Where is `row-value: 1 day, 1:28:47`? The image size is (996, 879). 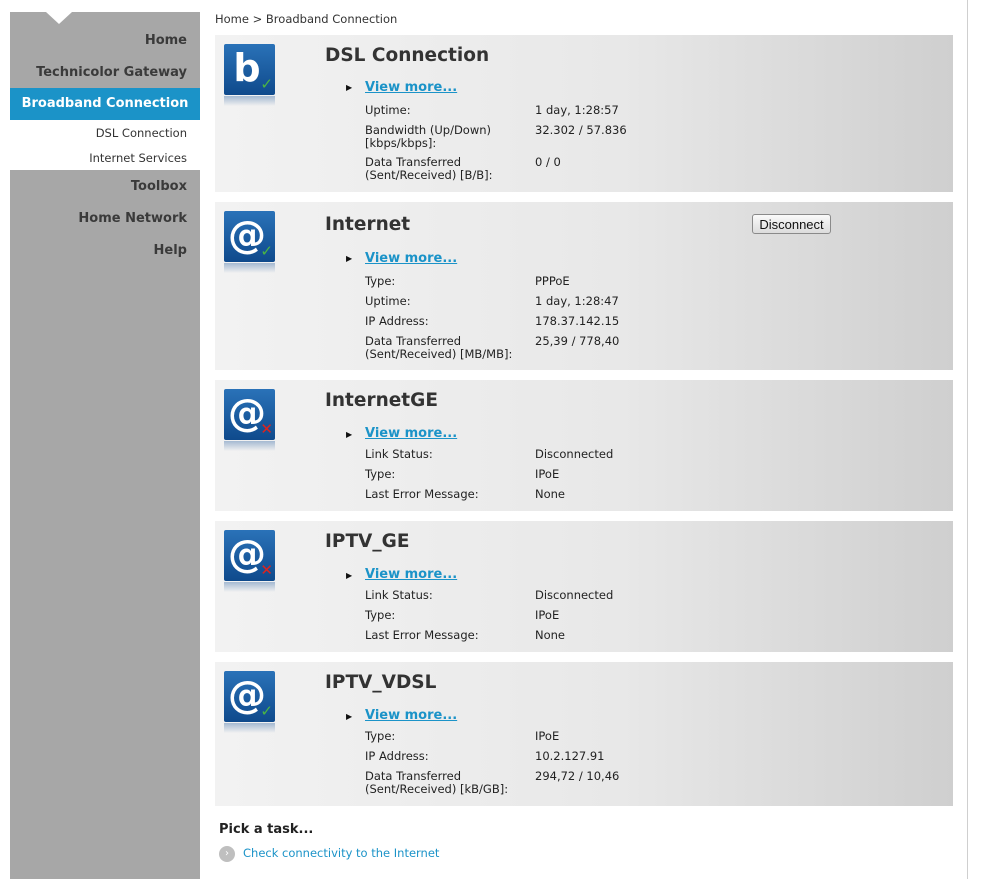
row-value: 1 day, 1:28:47 is located at coordinates (577, 301).